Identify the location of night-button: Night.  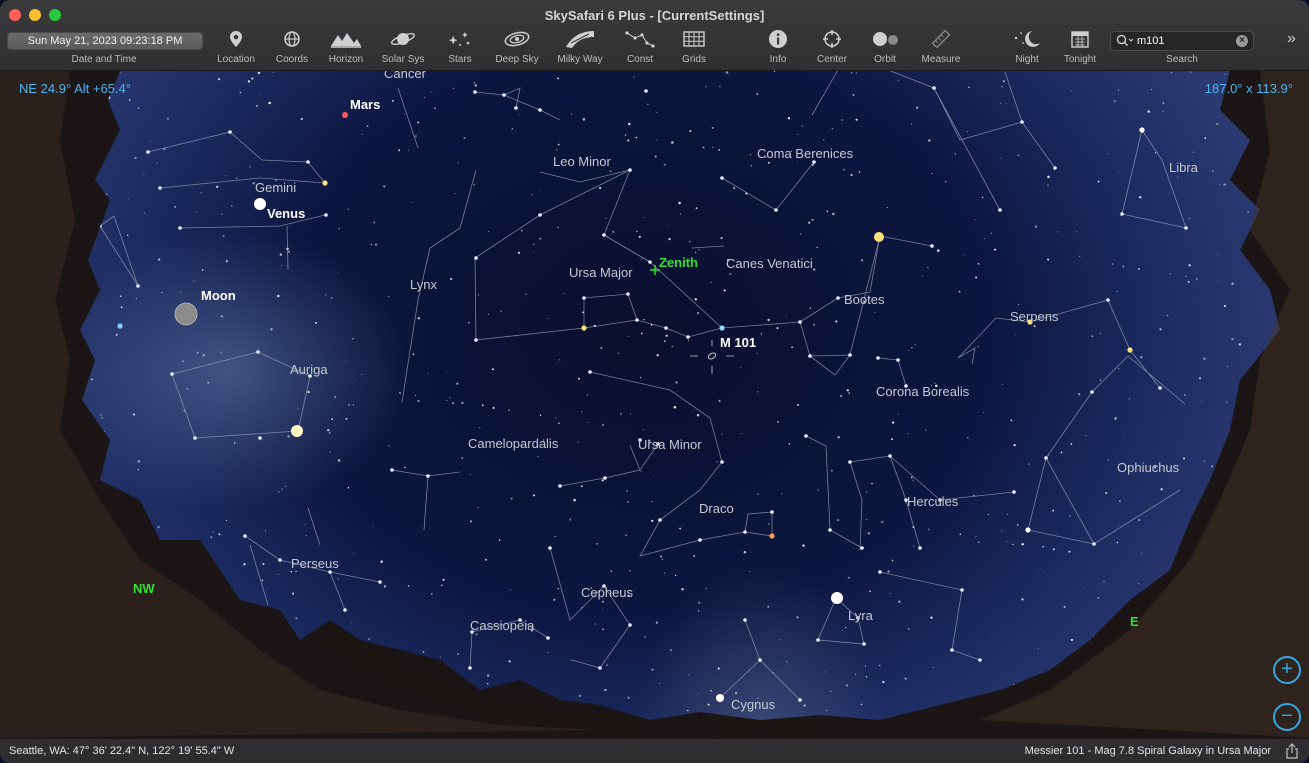
(1027, 46).